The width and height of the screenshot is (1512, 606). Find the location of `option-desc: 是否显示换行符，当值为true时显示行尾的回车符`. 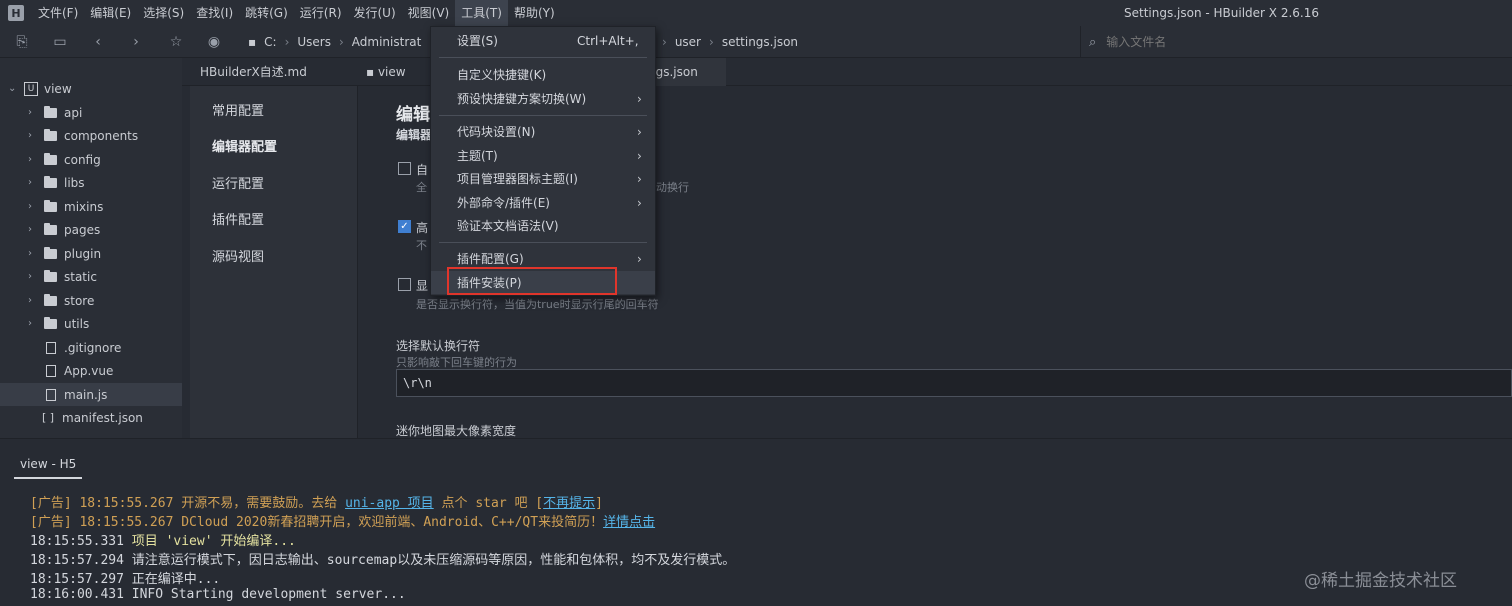

option-desc: 是否显示换行符，当值为true时显示行尾的回车符 is located at coordinates (537, 304).